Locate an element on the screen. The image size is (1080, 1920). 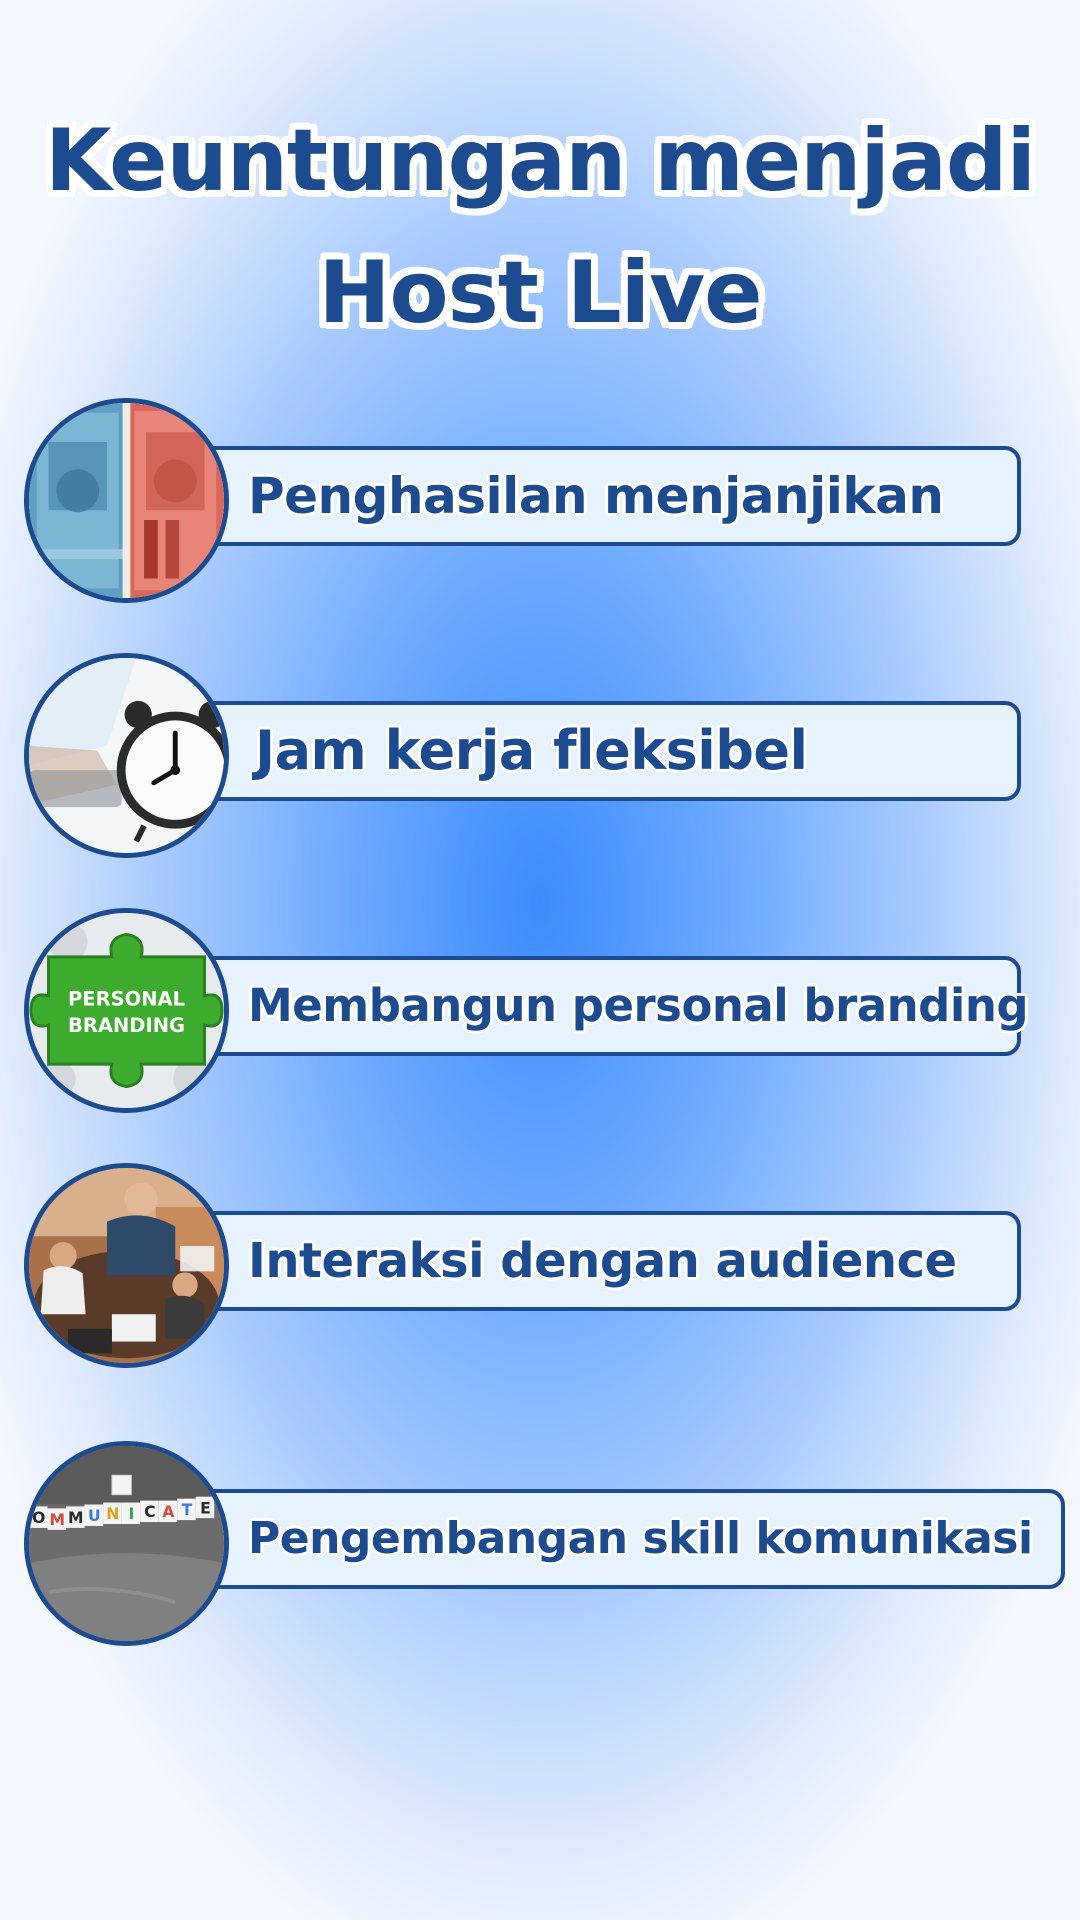
svg-text: E is located at coordinates (205, 1508).